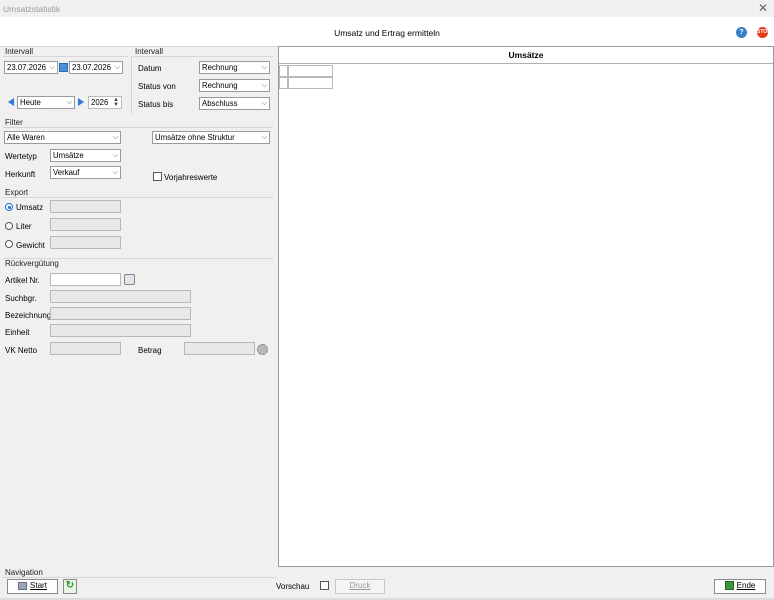 The image size is (774, 600). I want to click on herkunft-select: Verkauf ⌵, so click(85, 172).